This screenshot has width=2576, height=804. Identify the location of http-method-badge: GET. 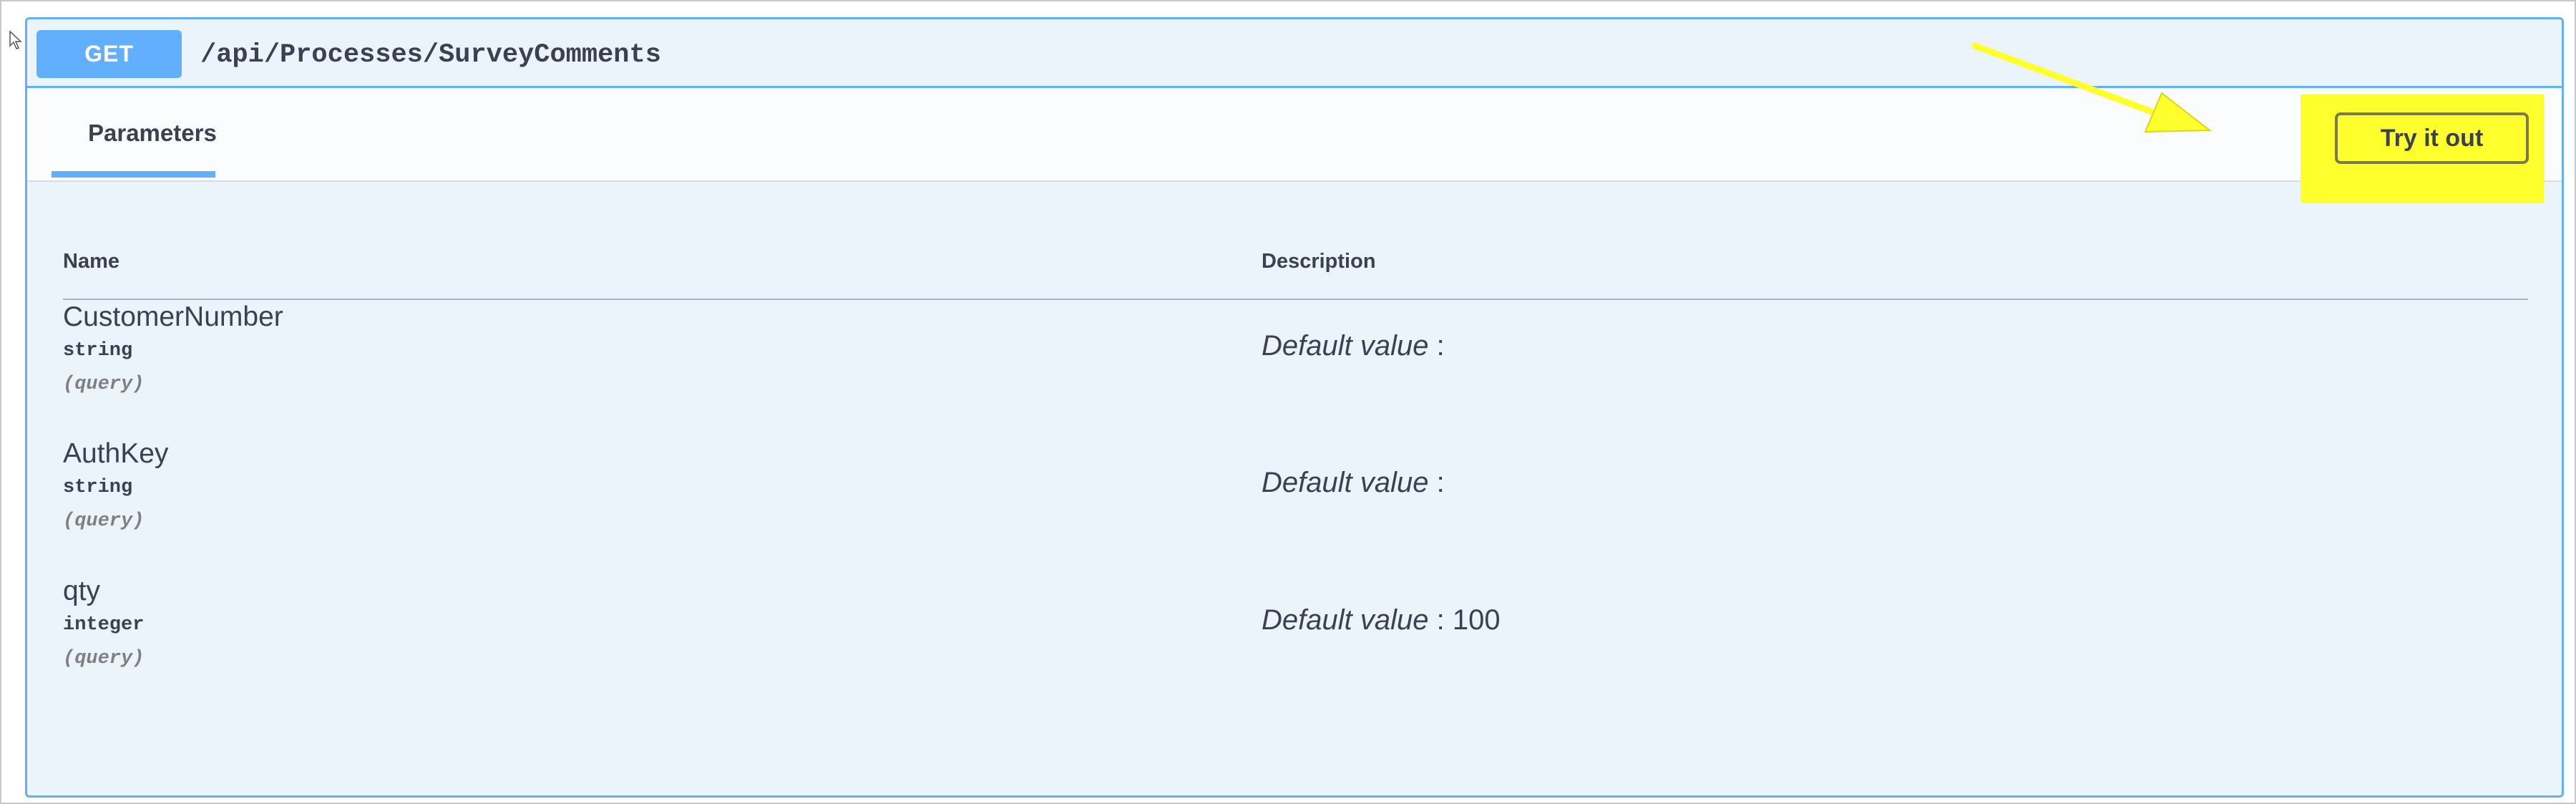
(109, 54).